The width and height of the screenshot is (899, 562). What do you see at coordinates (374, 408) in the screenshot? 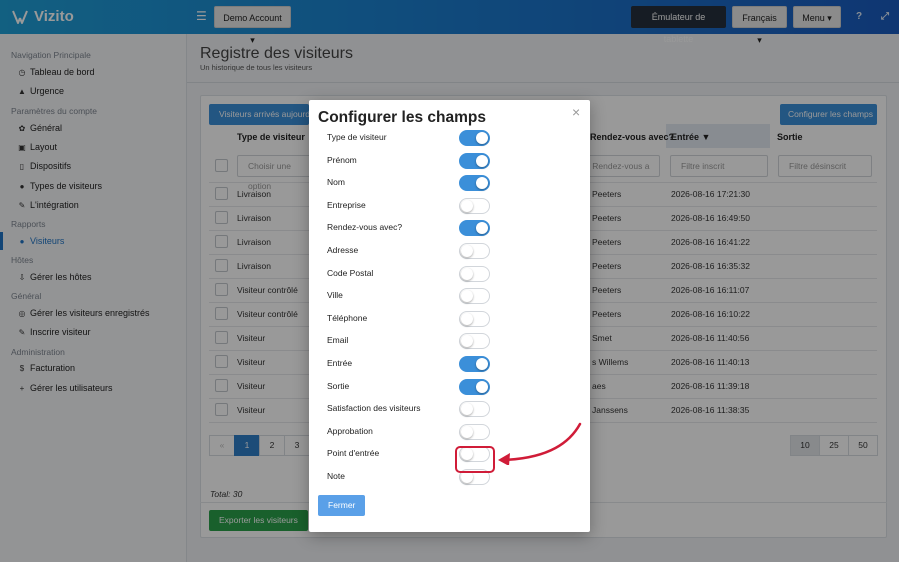
I see `field-label: Satisfaction des visiteurs` at bounding box center [374, 408].